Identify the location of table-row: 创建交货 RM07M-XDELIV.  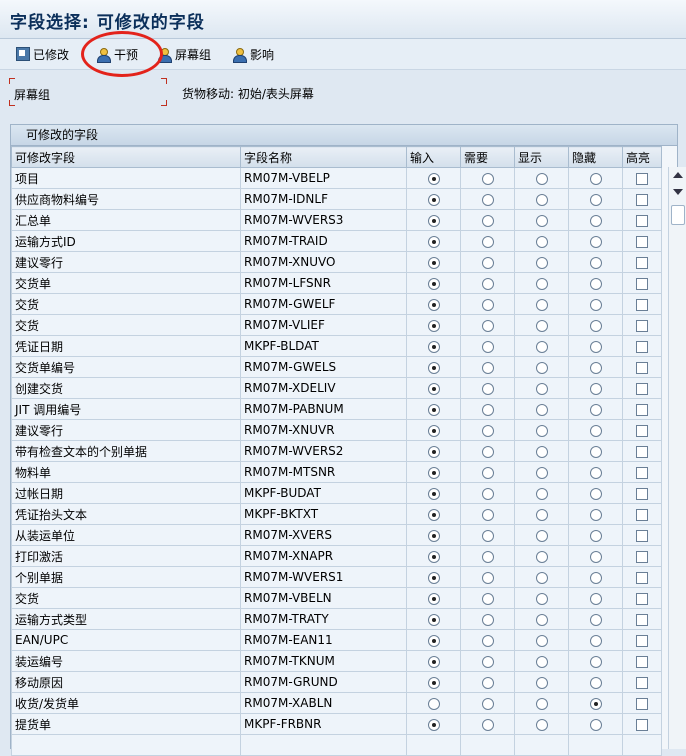
(336, 388).